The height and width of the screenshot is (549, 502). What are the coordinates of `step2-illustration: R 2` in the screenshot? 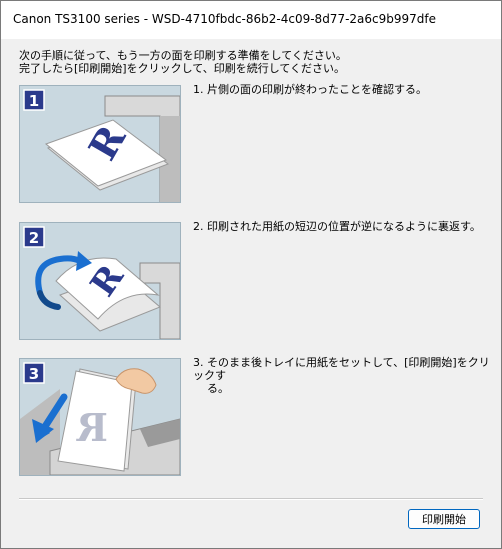 It's located at (100, 281).